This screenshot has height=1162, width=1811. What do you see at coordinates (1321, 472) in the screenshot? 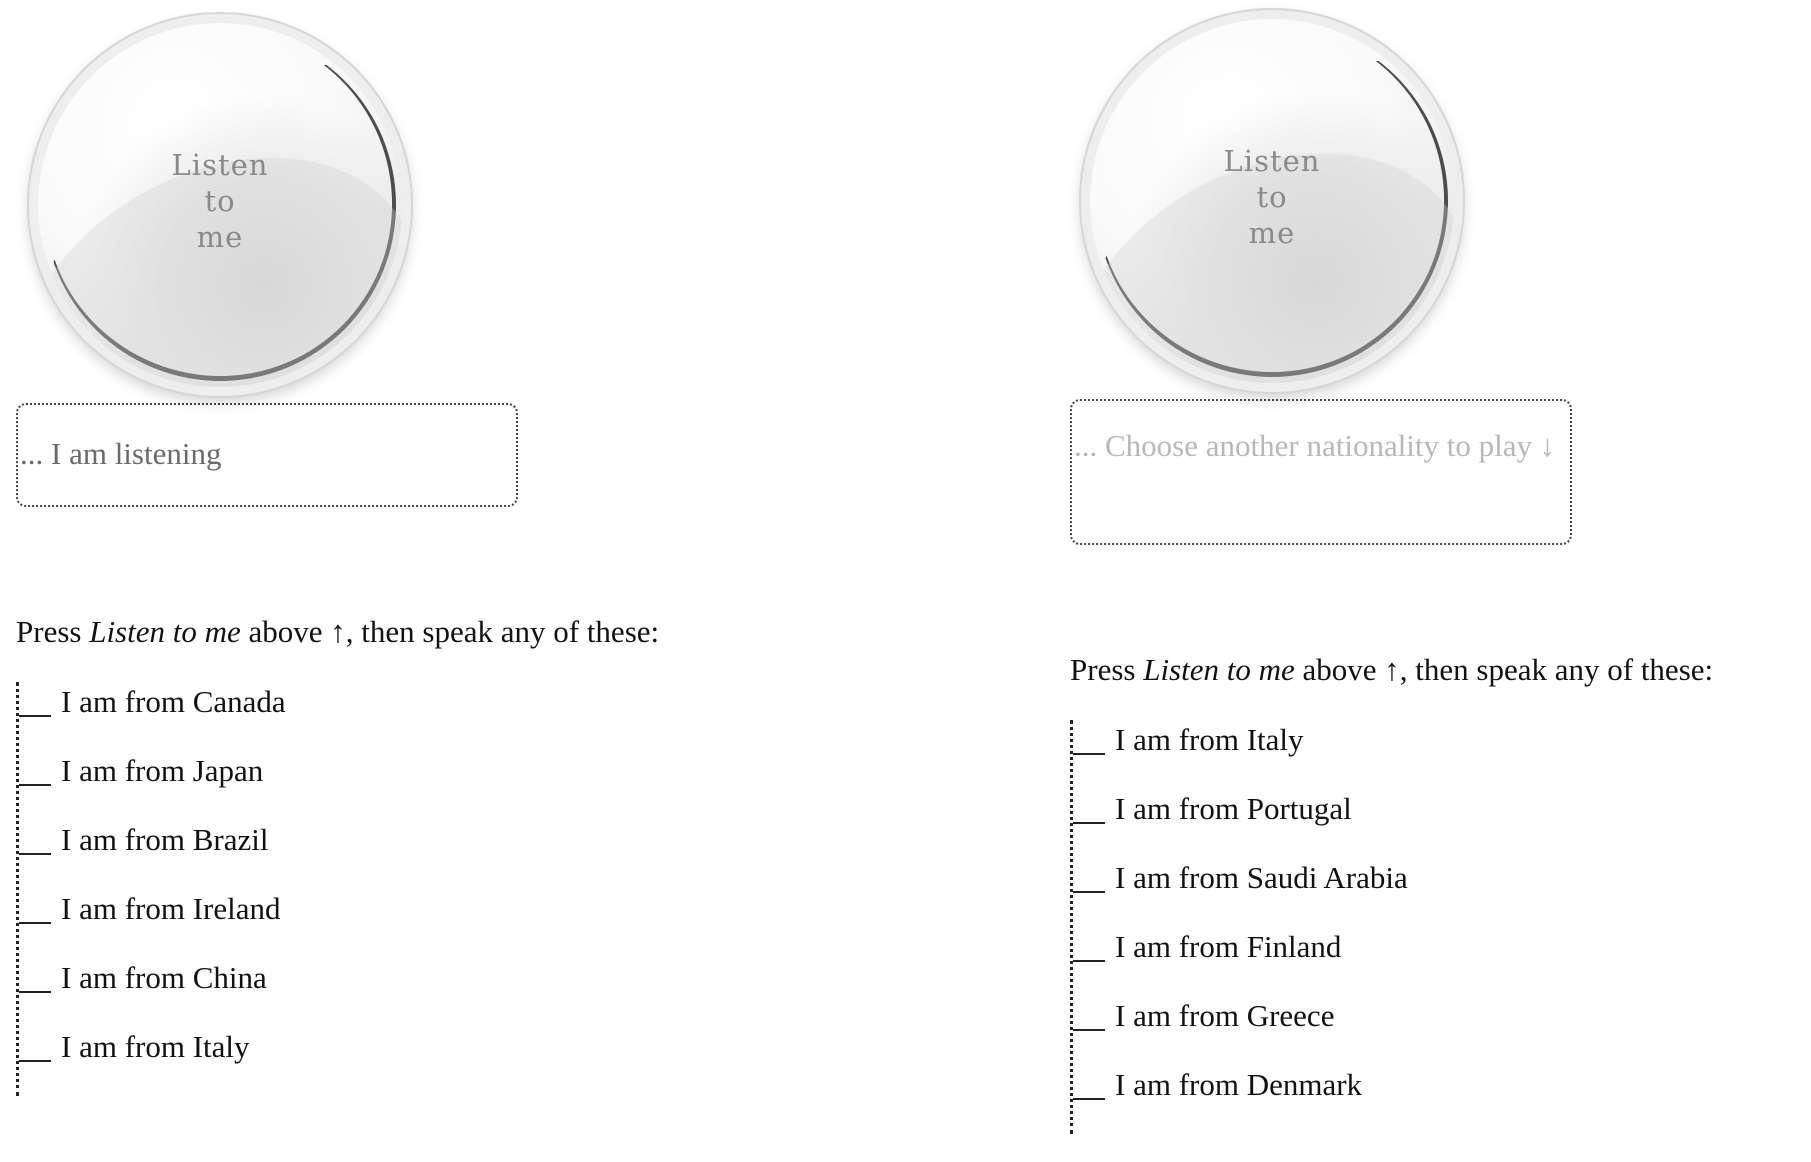
I see `status-box: ... Choose another nationality to play ↓` at bounding box center [1321, 472].